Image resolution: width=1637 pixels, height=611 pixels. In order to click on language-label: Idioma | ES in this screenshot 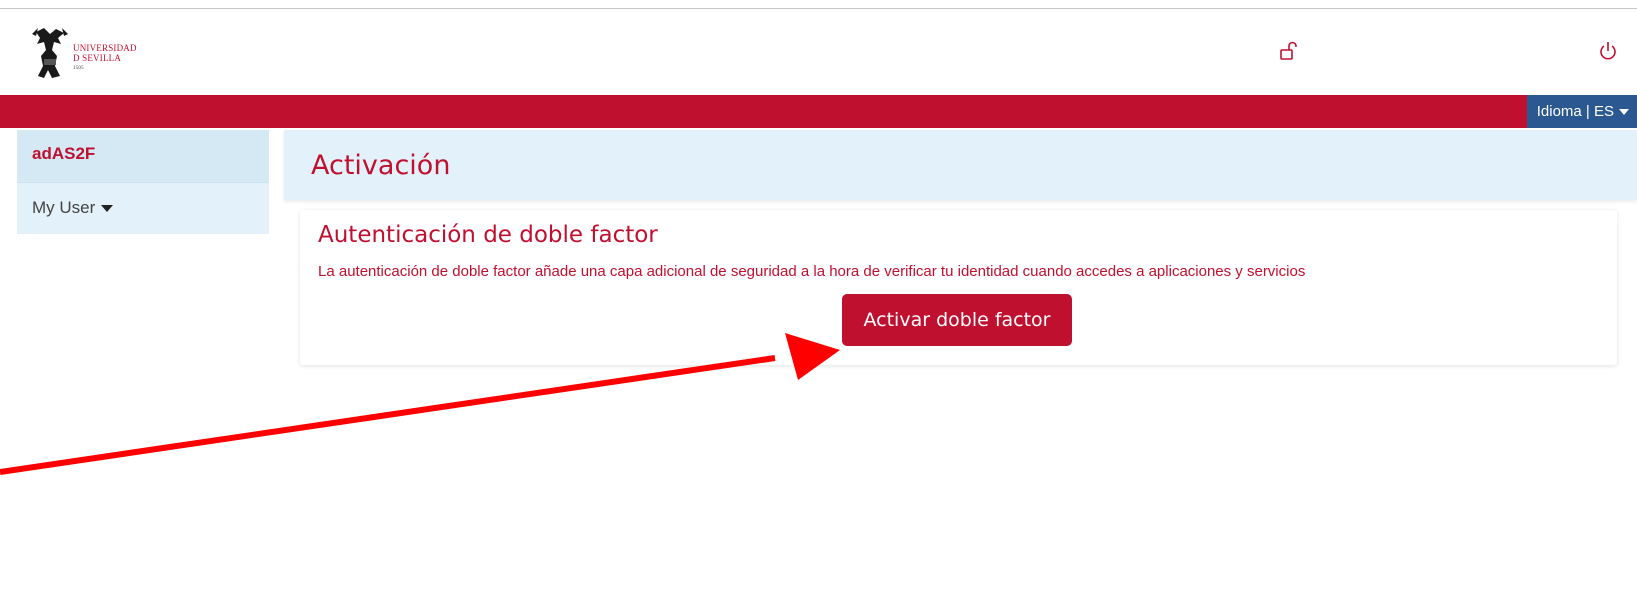, I will do `click(1575, 111)`.